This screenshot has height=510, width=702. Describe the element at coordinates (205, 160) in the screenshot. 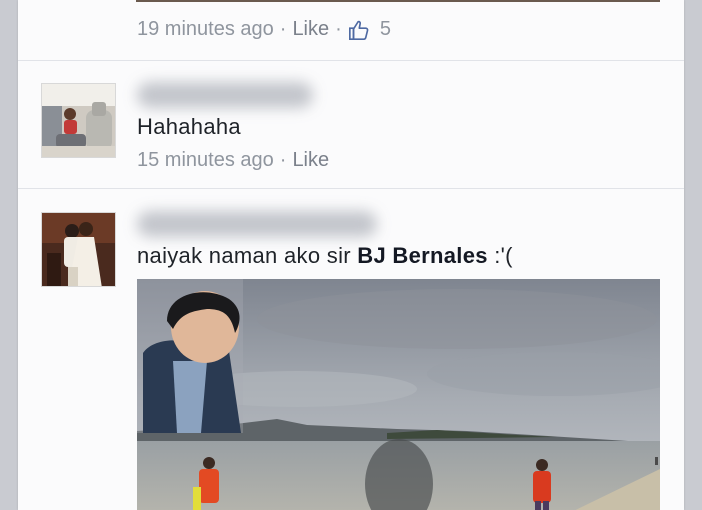

I see `timestamp: 15 minutes ago` at that location.